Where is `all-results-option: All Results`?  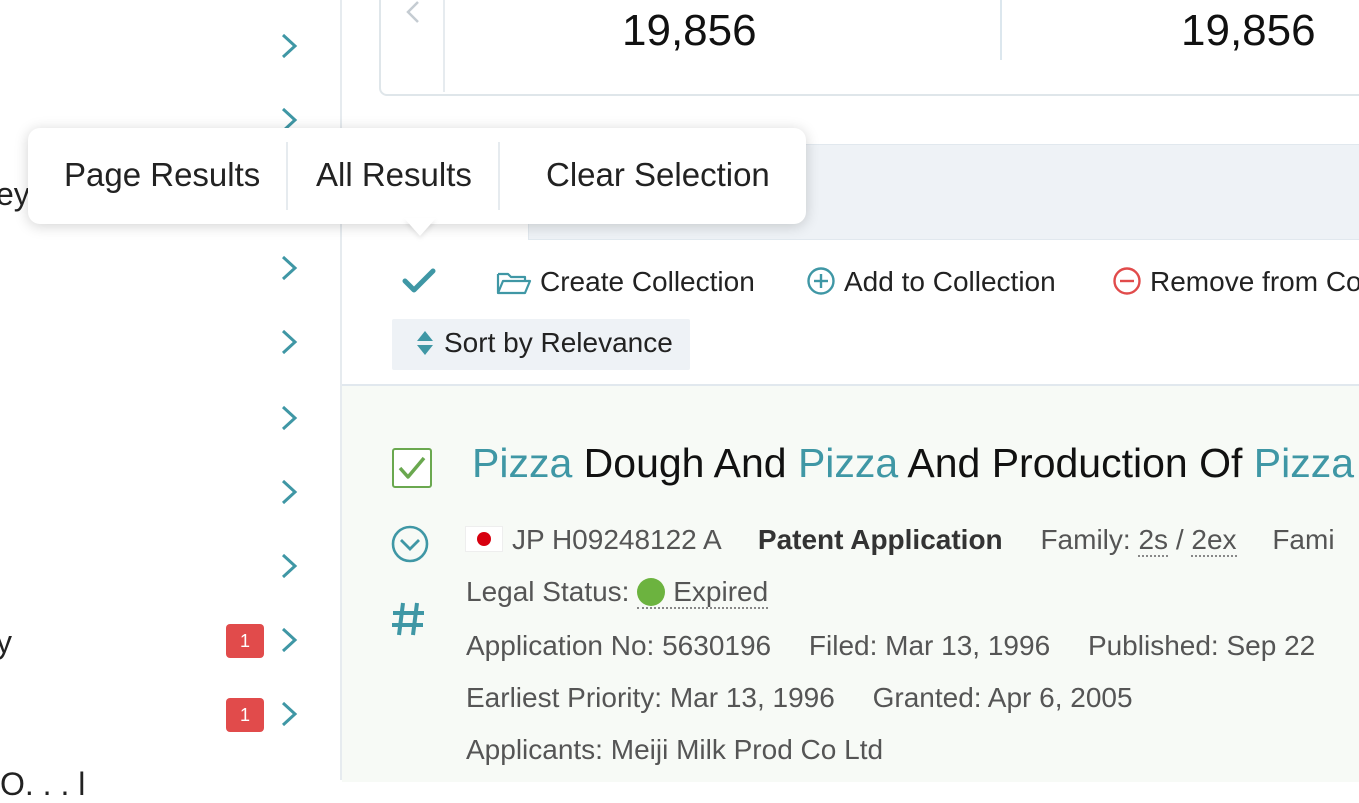
all-results-option: All Results is located at coordinates (394, 175).